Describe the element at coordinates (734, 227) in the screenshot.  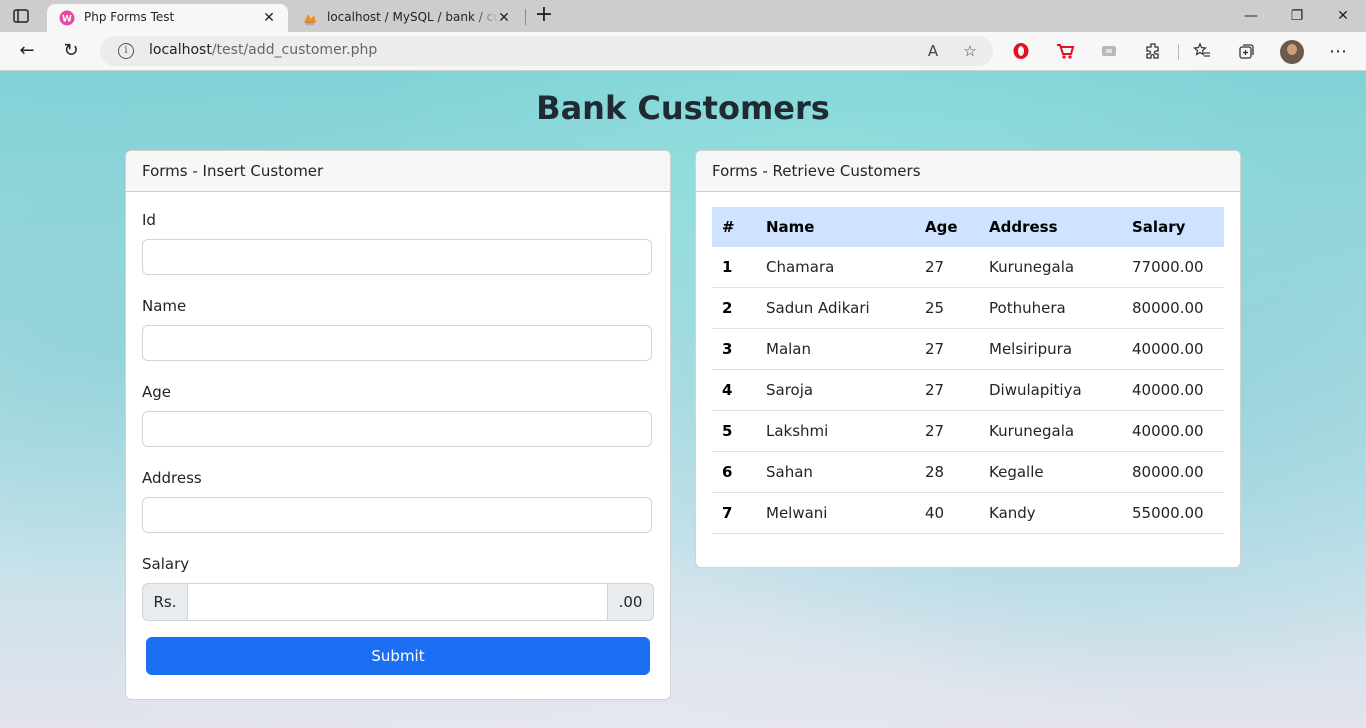
I see `column-header: #` at that location.